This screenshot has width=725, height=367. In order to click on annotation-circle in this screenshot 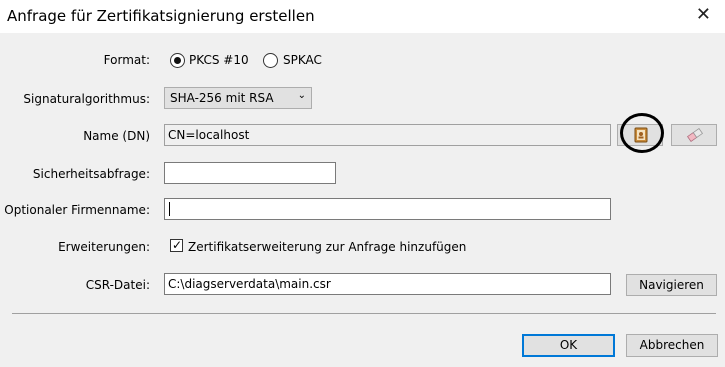, I will do `click(642, 133)`.